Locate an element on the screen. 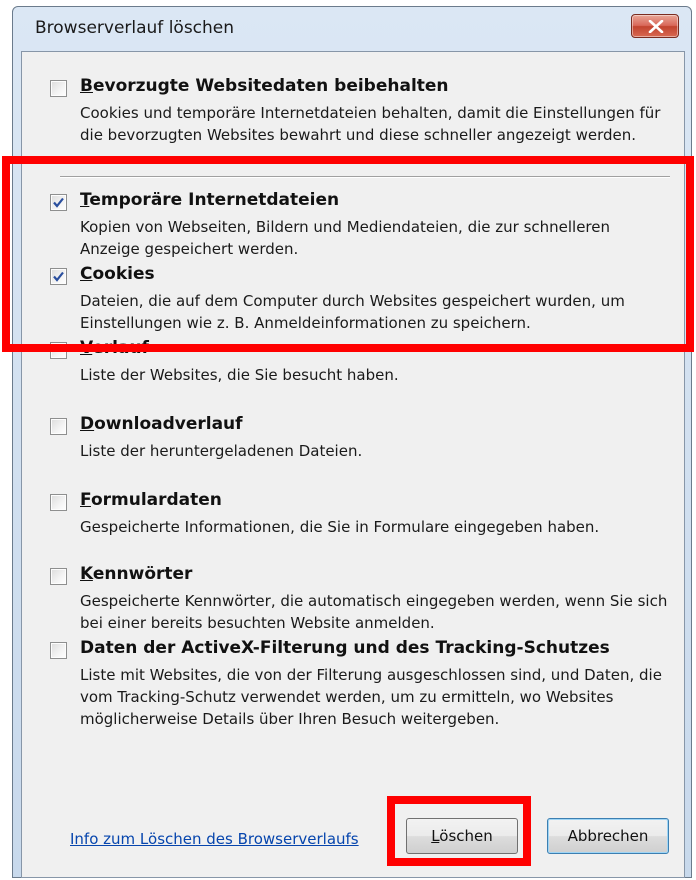  checkbox-passwords is located at coordinates (58, 576).